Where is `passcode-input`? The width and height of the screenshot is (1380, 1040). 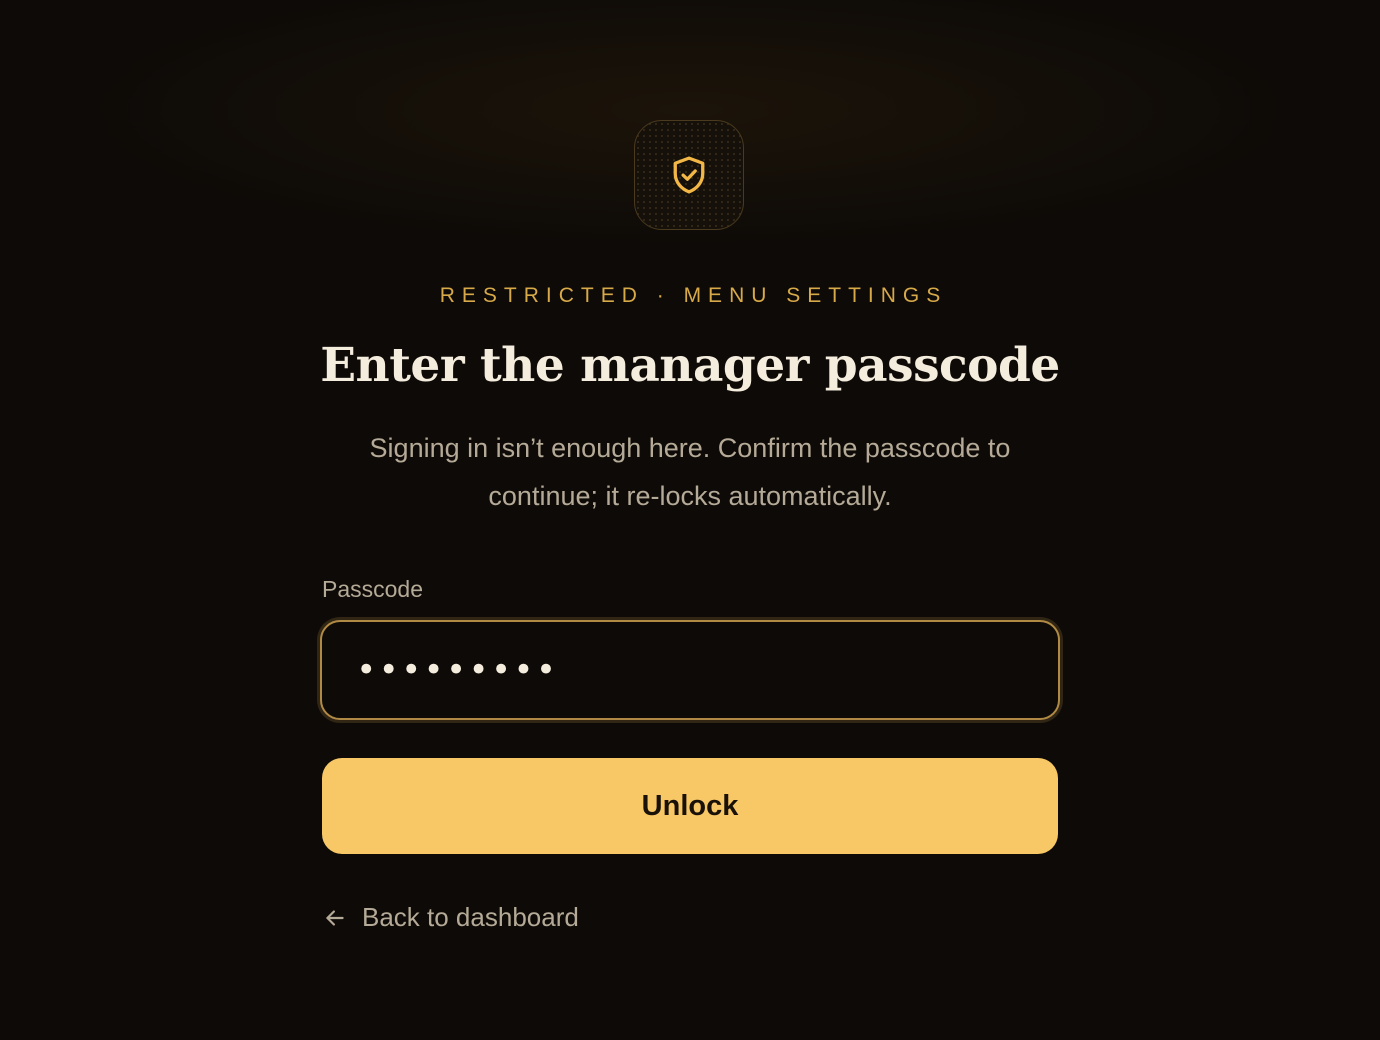
passcode-input is located at coordinates (690, 670).